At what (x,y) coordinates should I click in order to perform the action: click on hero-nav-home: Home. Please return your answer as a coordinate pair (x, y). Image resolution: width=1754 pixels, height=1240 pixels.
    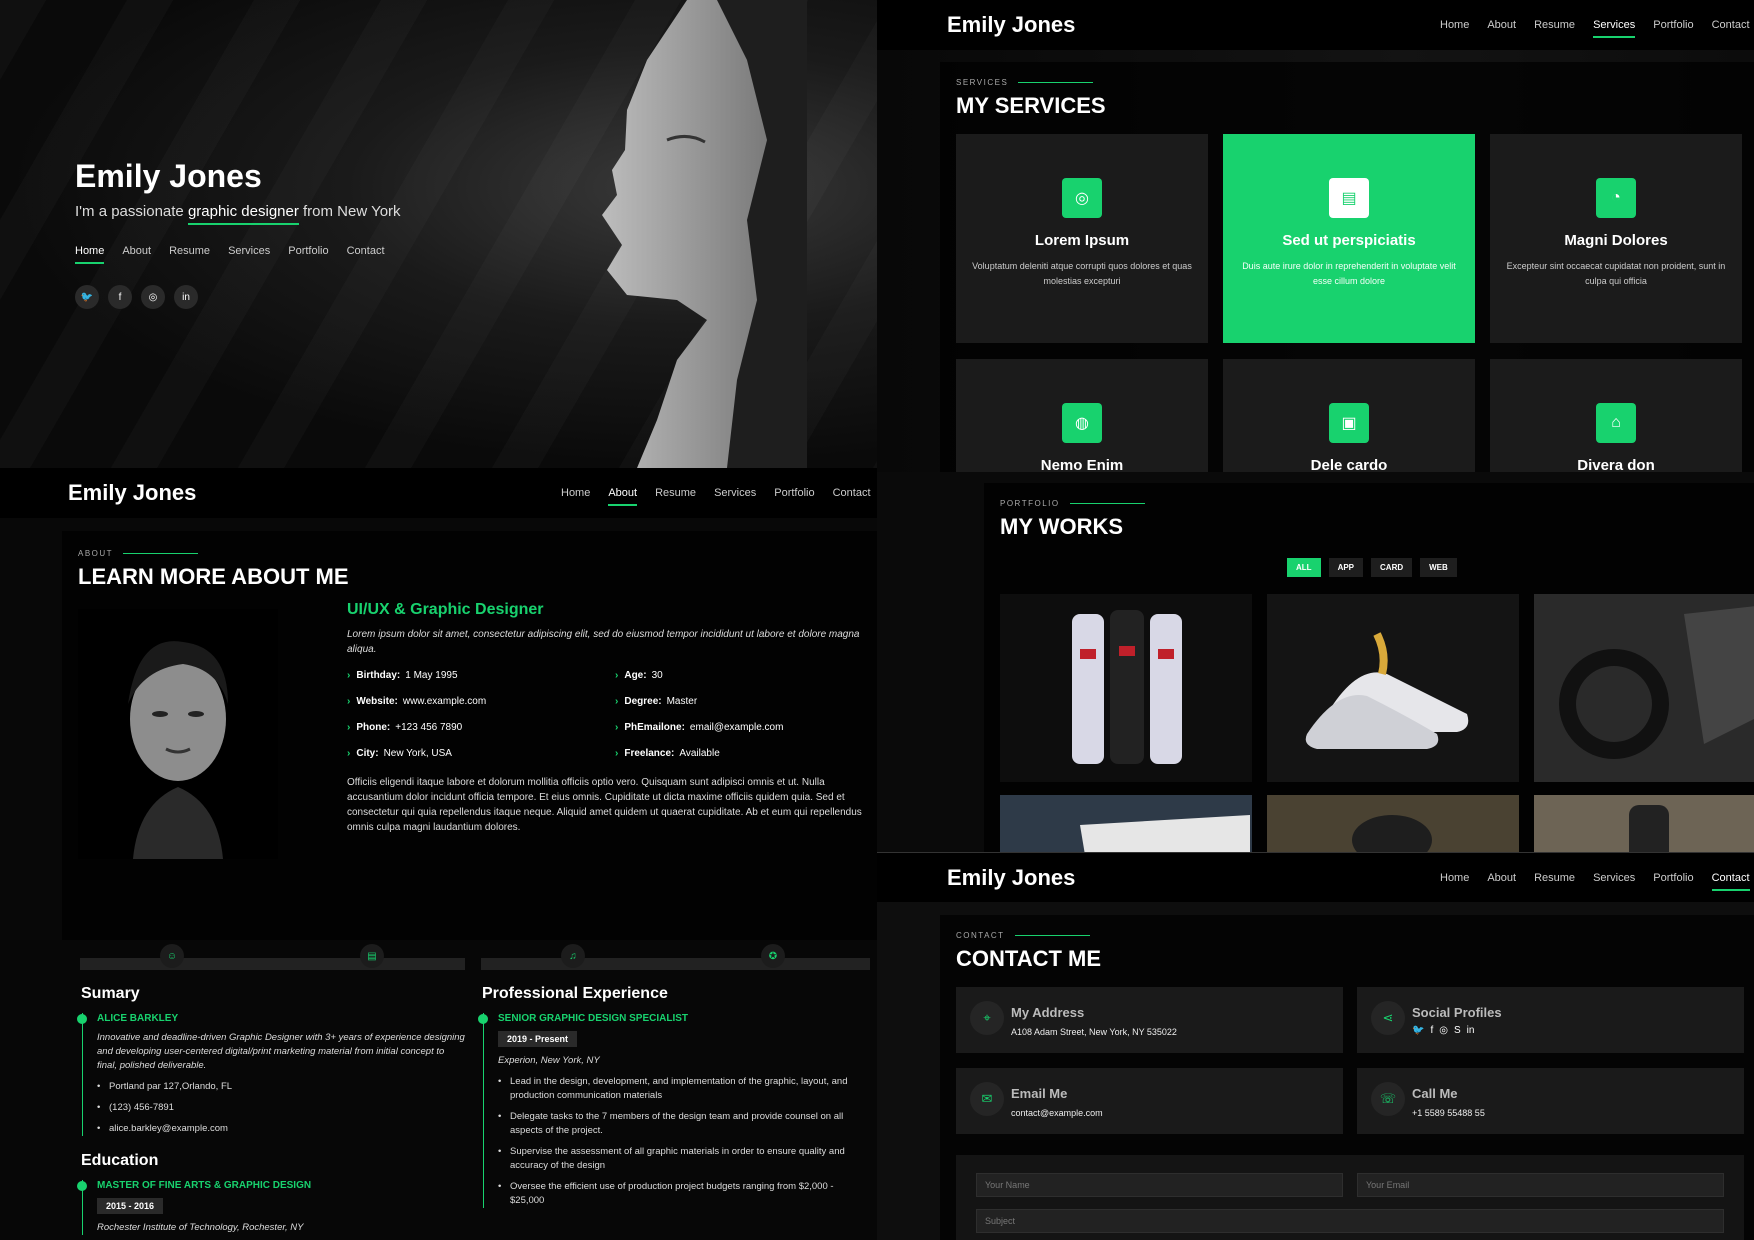
    Looking at the image, I should click on (90, 254).